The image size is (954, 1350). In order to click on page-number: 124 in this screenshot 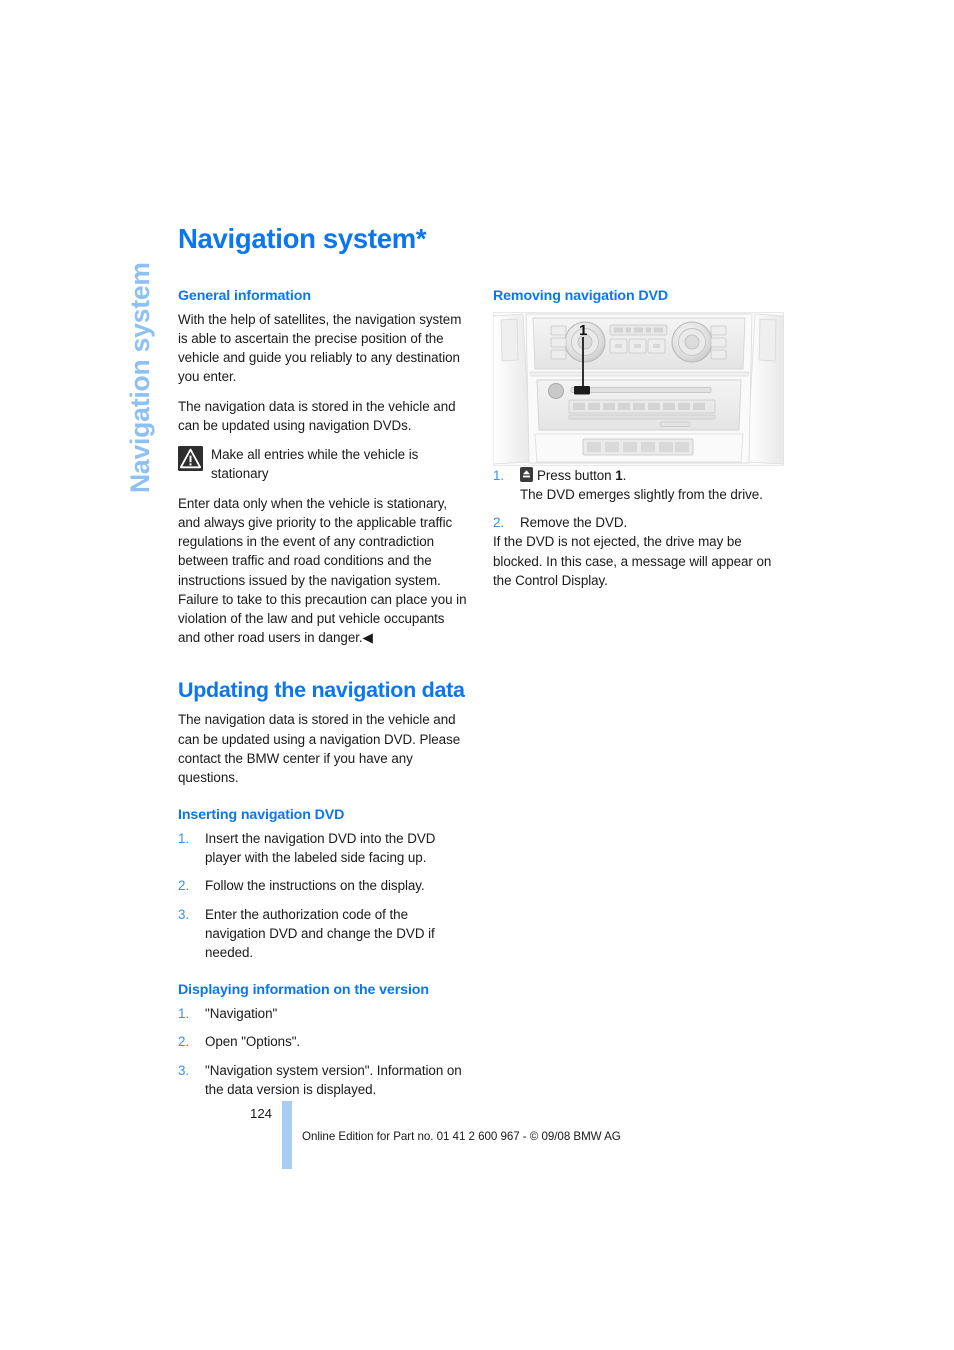, I will do `click(261, 1113)`.